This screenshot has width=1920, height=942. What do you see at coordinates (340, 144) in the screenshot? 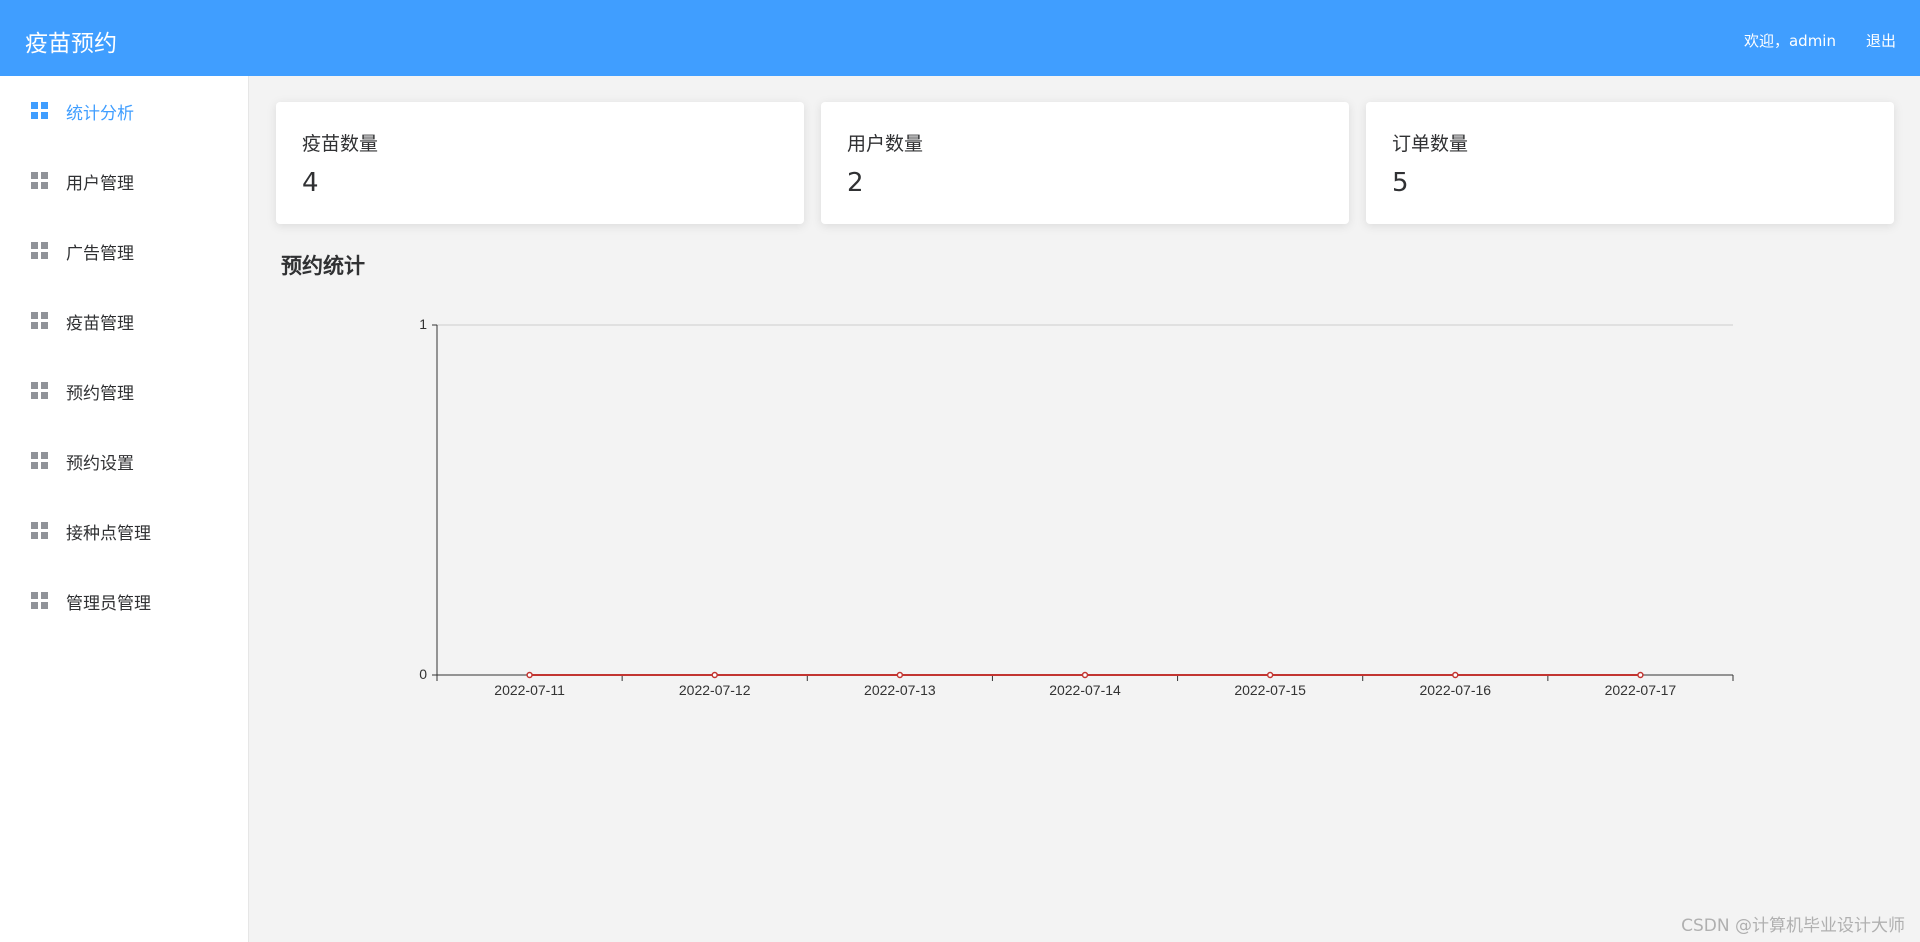
I see `stat-card-title: 疫苗数量` at bounding box center [340, 144].